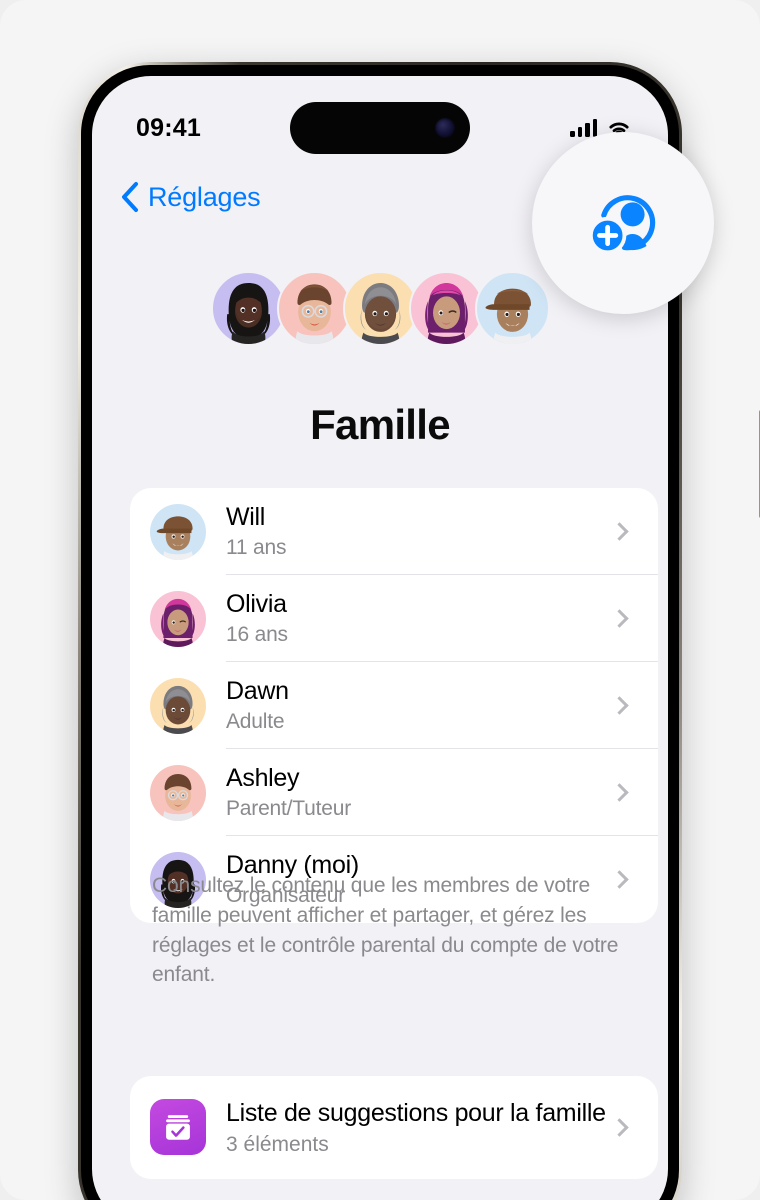 Image resolution: width=760 pixels, height=1200 pixels. What do you see at coordinates (130, 197) in the screenshot?
I see `chevron-left-icon` at bounding box center [130, 197].